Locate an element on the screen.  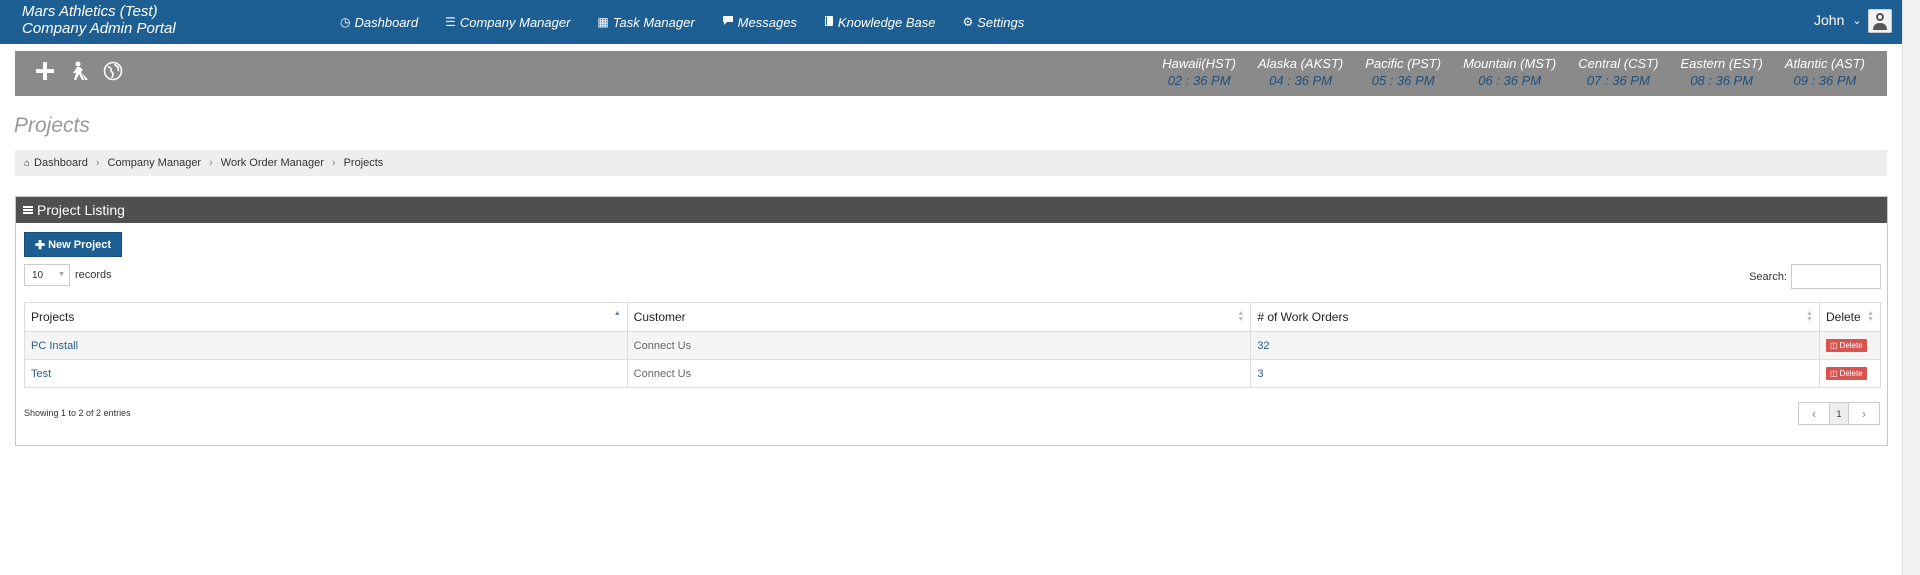
nav-item-company-manager: ☰ Company Manager is located at coordinates (507, 22).